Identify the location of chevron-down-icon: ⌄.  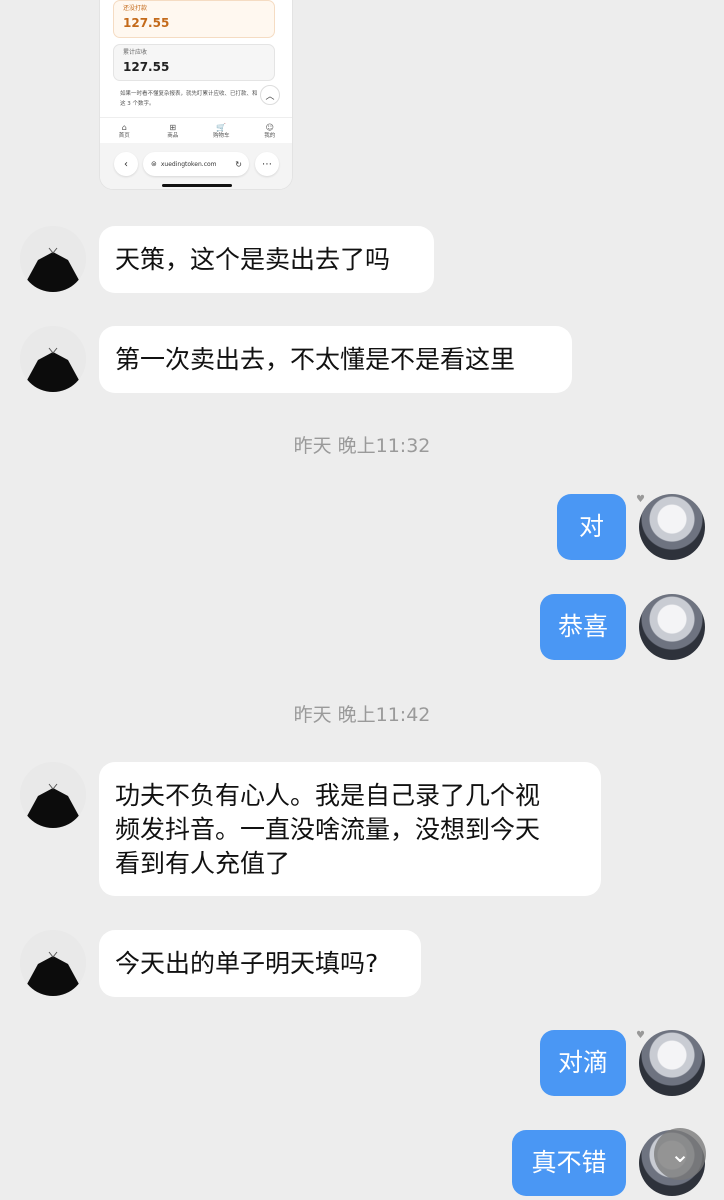
(680, 1154).